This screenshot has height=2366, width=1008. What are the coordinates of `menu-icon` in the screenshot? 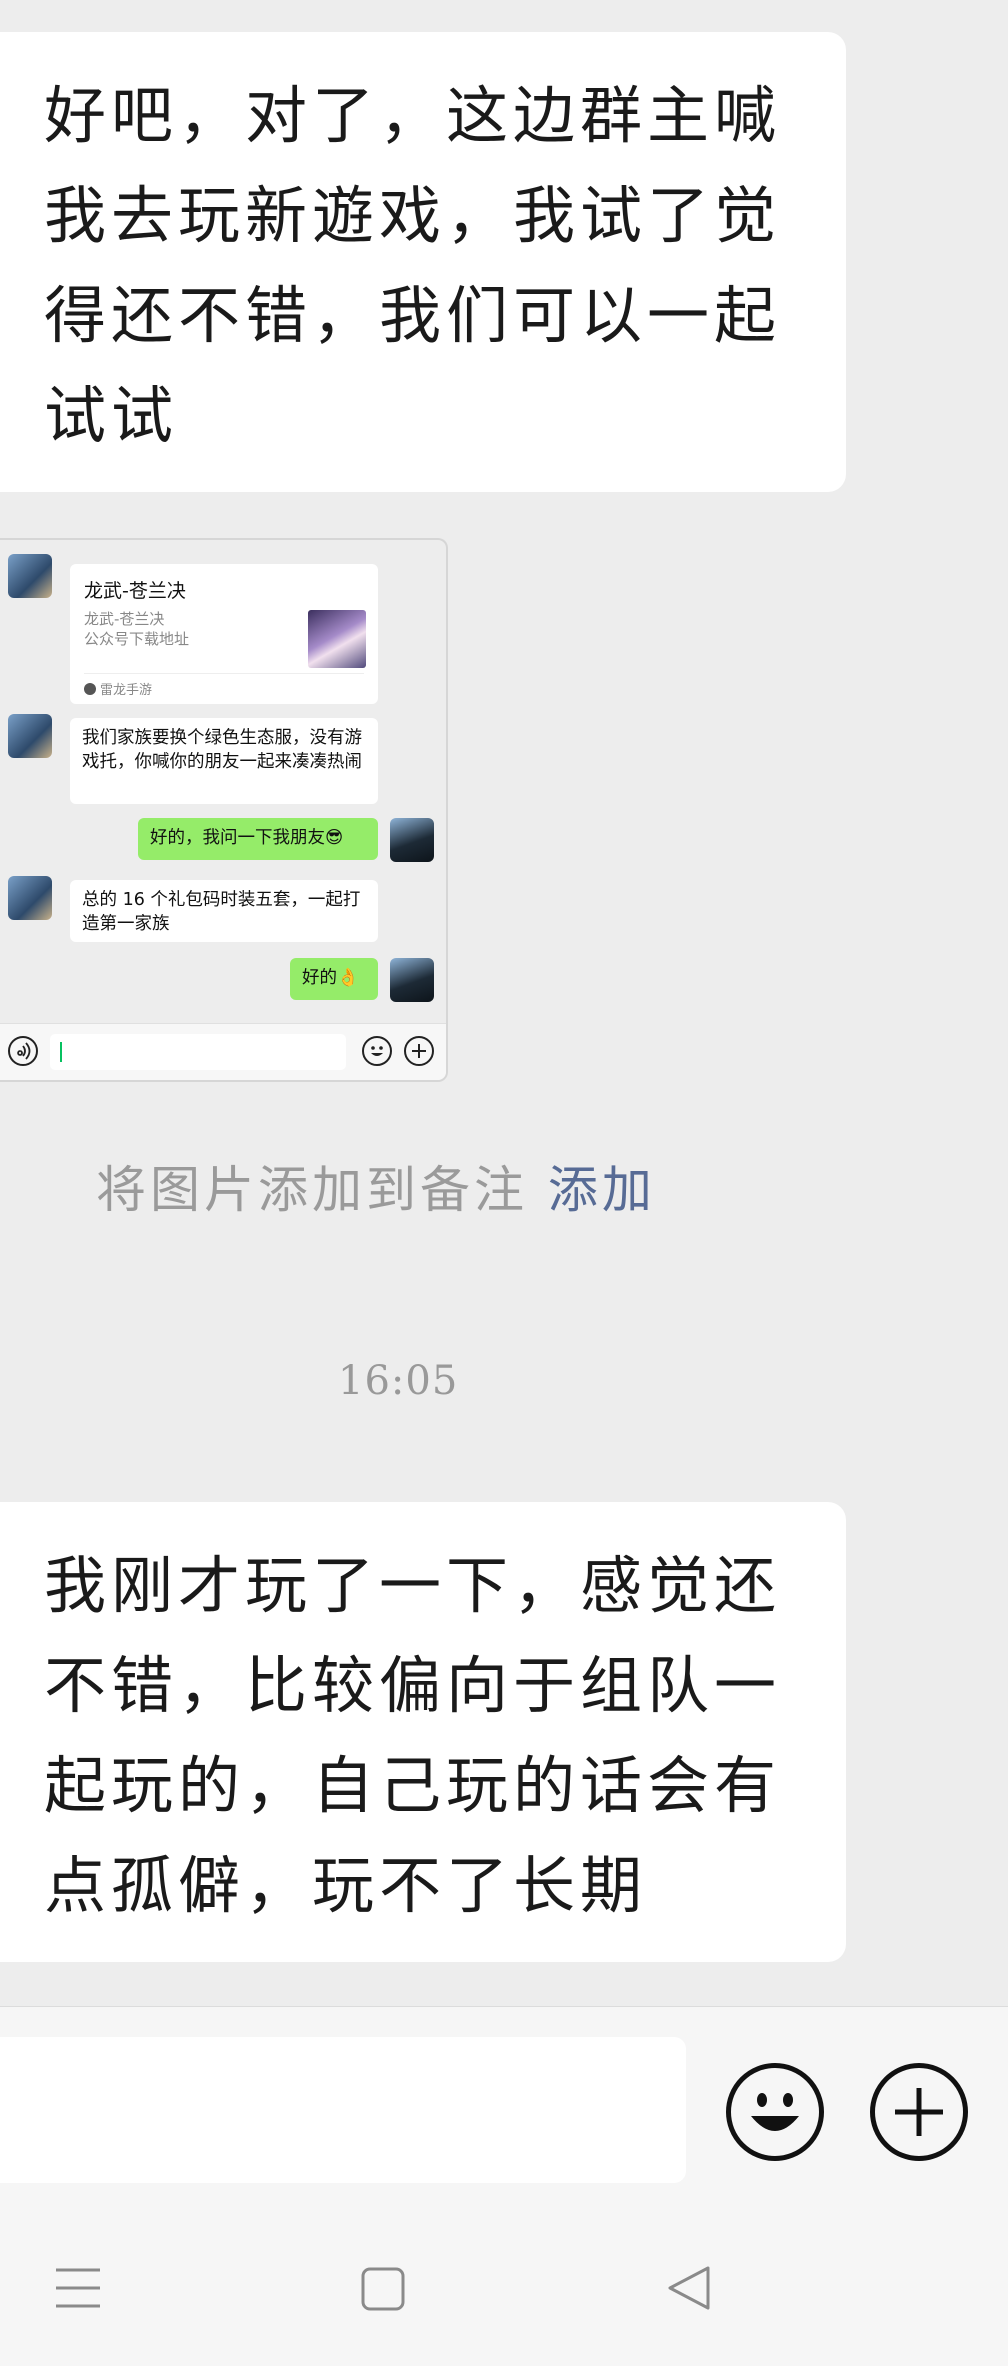 It's located at (78, 2288).